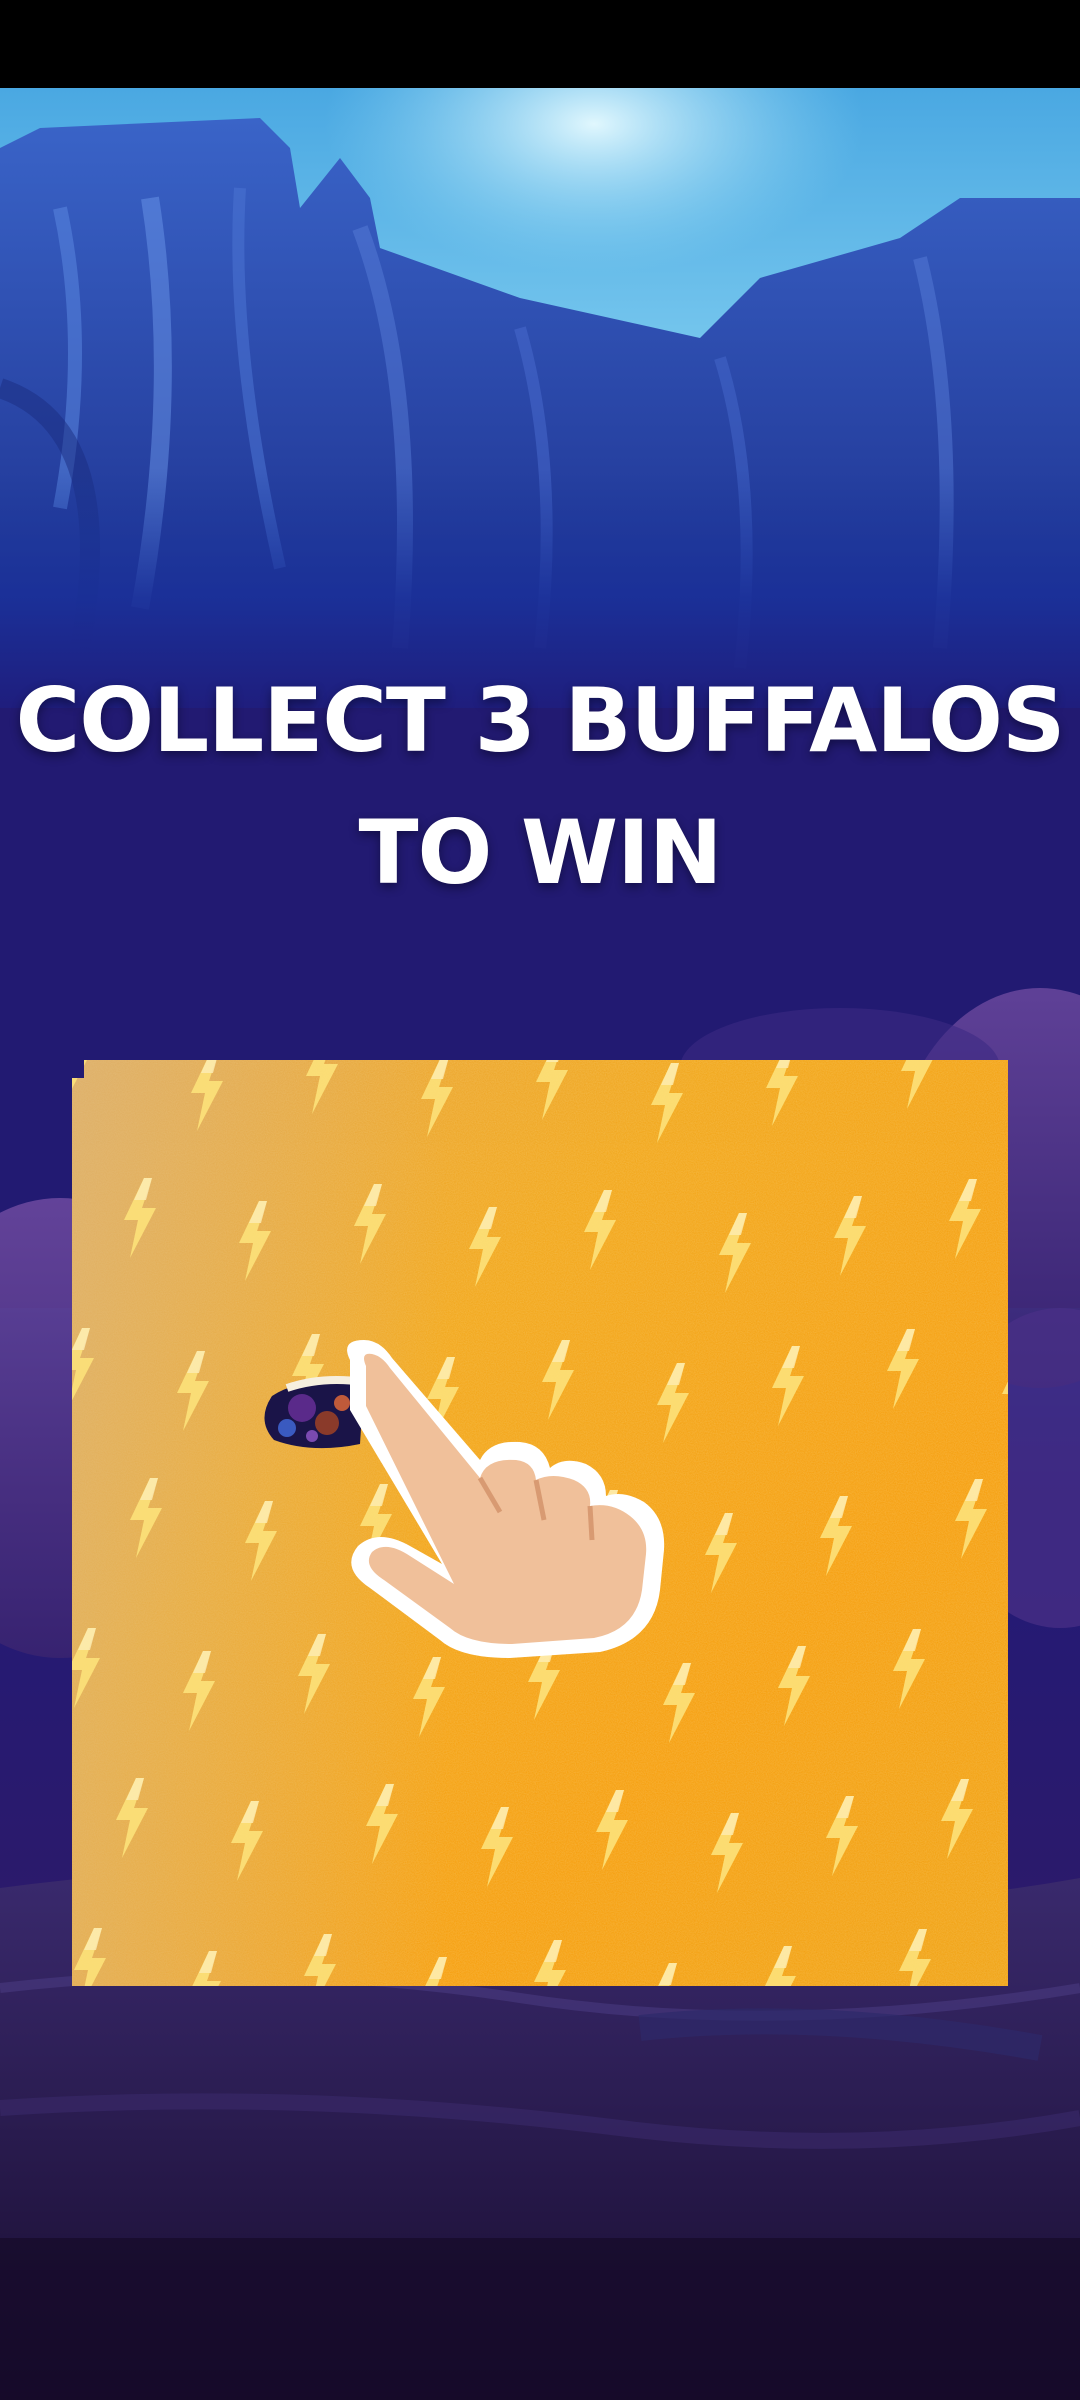  I want to click on headline-line-2: TO WIN, so click(540, 852).